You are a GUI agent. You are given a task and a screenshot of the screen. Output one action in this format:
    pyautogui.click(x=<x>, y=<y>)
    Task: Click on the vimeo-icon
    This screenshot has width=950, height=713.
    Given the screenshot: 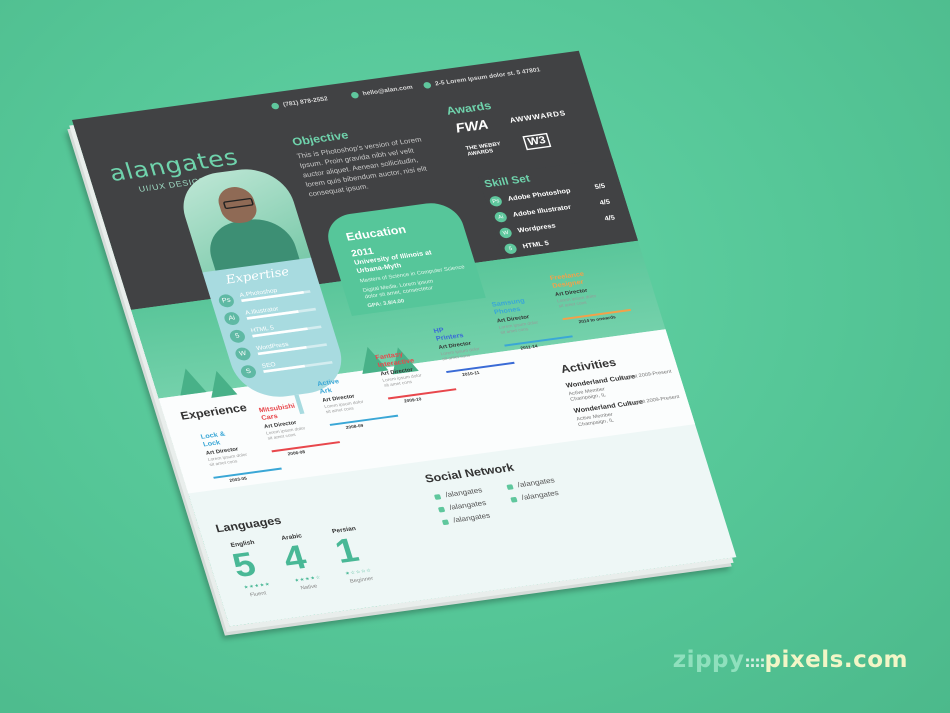 What is the action you would take?
    pyautogui.click(x=445, y=522)
    